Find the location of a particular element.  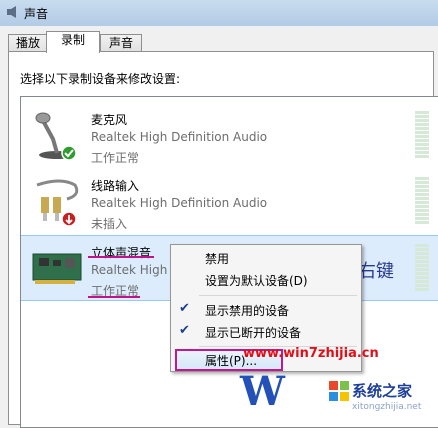

status-underline-annotation is located at coordinates (114, 297).